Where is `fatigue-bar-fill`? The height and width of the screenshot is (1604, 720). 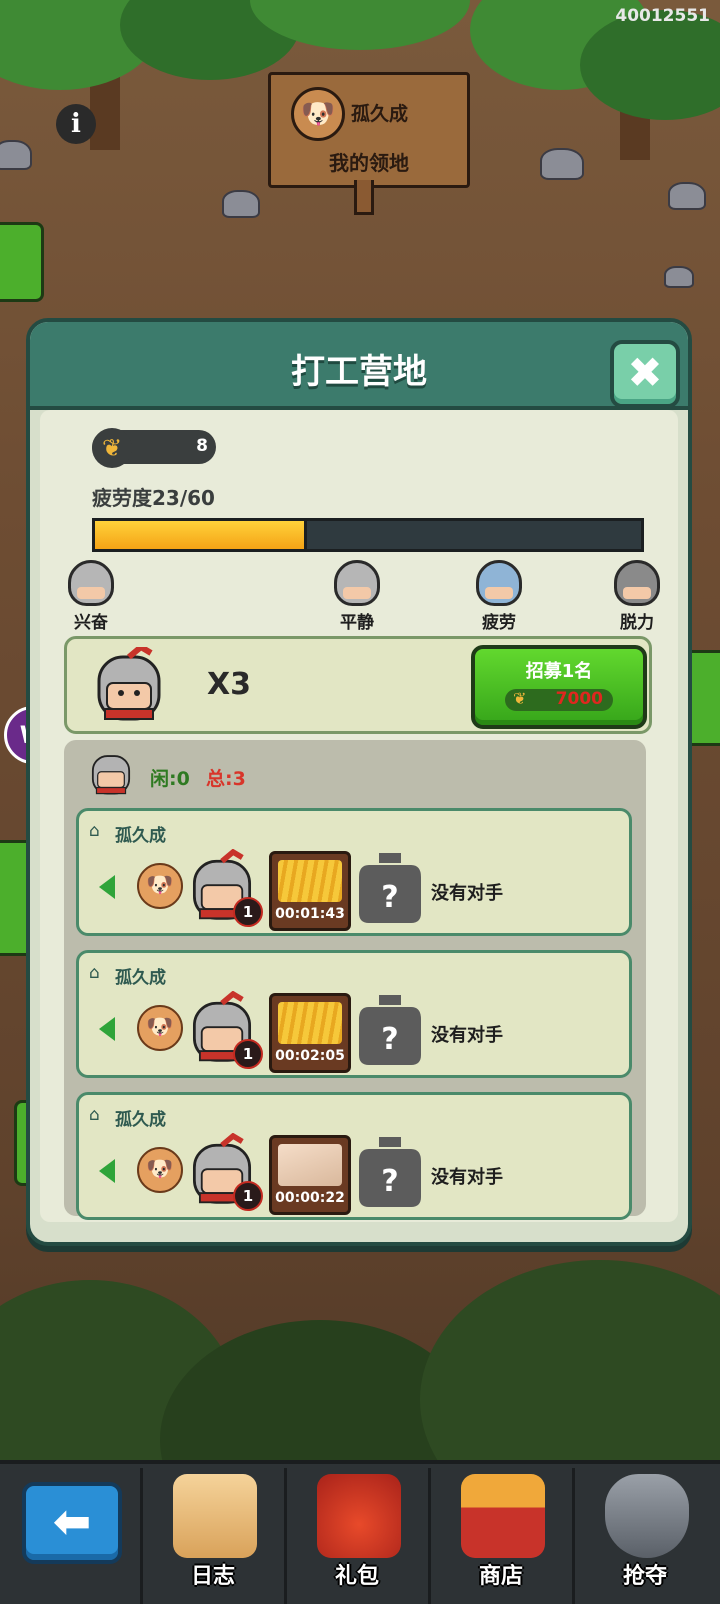 fatigue-bar-fill is located at coordinates (201, 535).